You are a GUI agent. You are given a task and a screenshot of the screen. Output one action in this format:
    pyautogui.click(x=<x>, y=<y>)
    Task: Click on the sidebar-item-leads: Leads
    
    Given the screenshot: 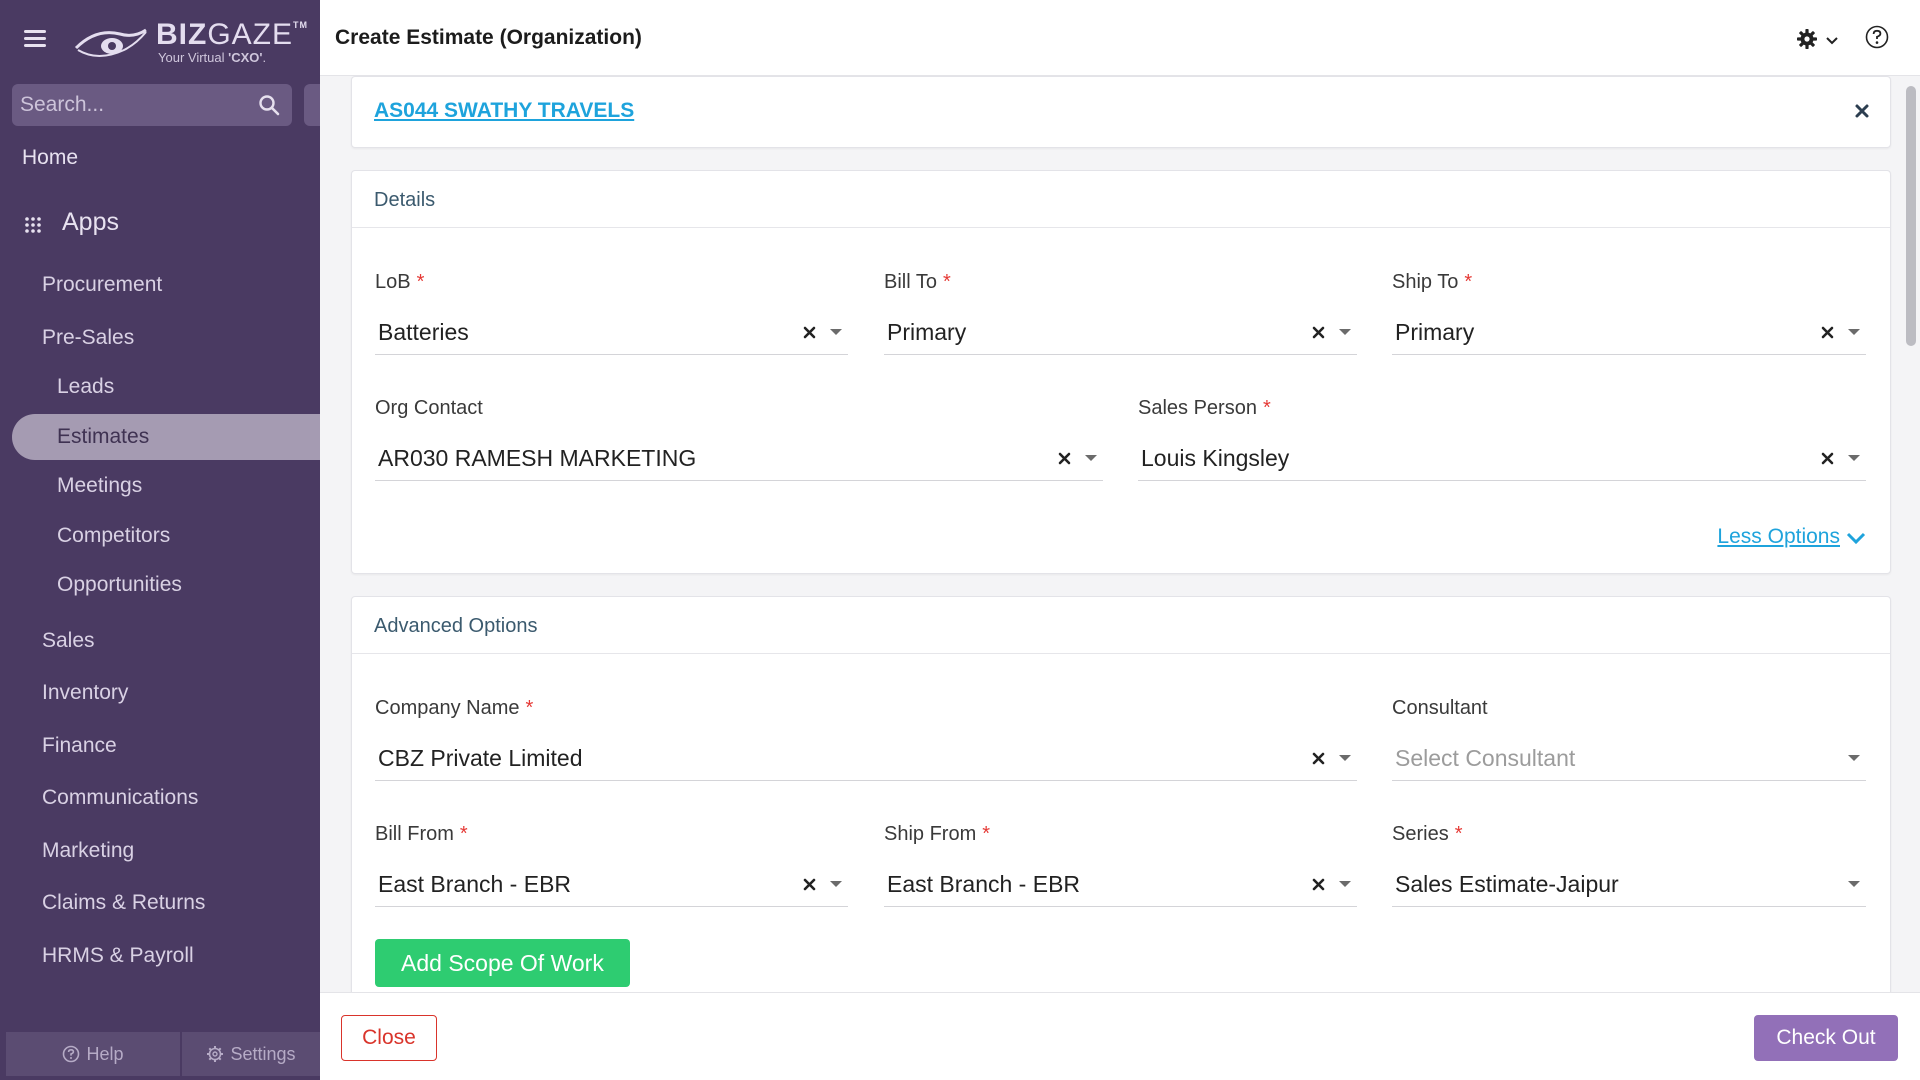 What is the action you would take?
    pyautogui.click(x=85, y=387)
    